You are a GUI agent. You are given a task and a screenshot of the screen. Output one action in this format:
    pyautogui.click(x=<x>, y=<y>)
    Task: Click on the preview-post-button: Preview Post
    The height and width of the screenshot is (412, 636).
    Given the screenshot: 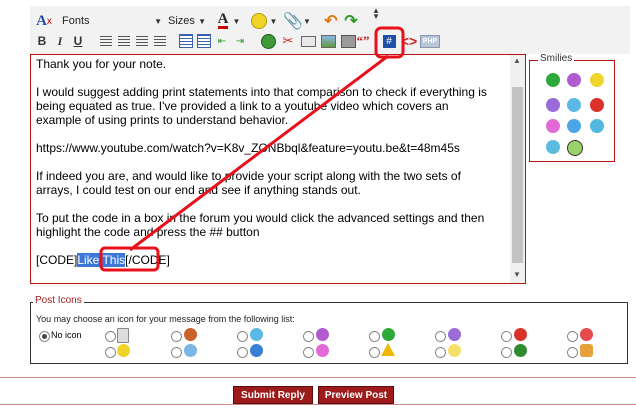 What is the action you would take?
    pyautogui.click(x=356, y=395)
    